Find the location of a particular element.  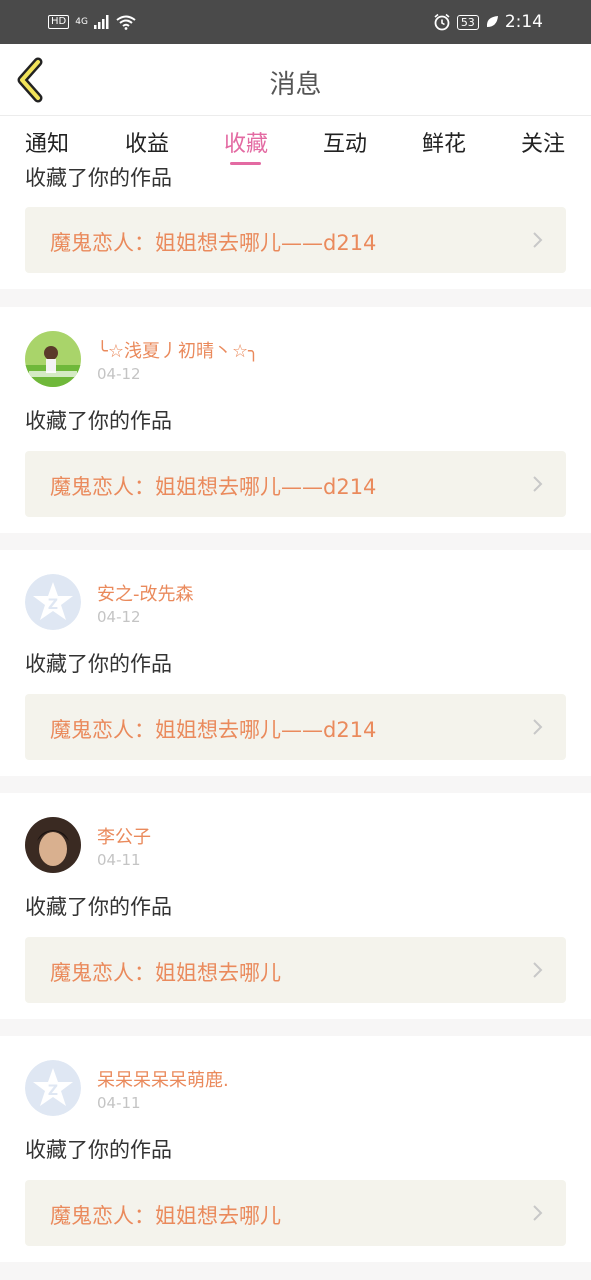

signal-icon is located at coordinates (101, 22).